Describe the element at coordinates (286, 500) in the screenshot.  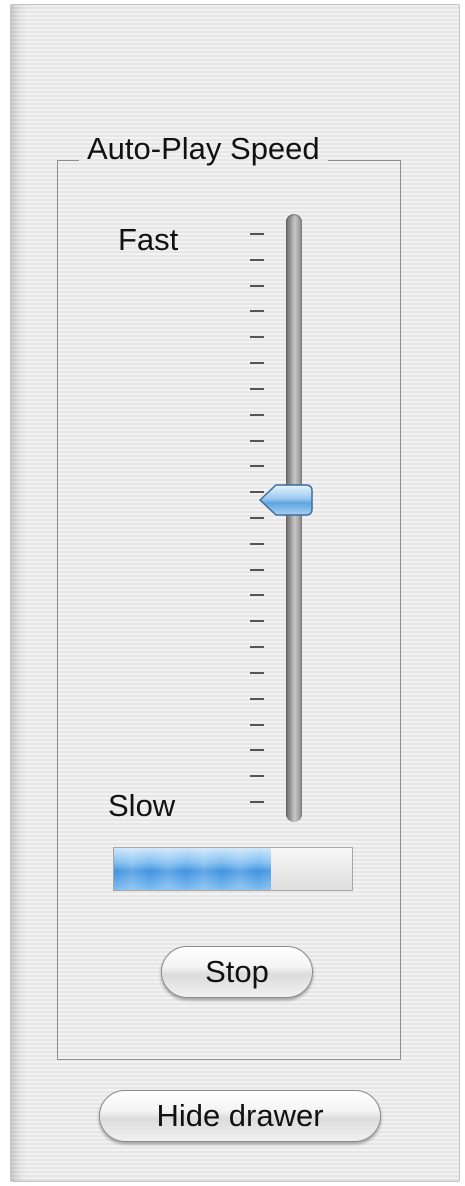
I see `slider-thumb-icon` at that location.